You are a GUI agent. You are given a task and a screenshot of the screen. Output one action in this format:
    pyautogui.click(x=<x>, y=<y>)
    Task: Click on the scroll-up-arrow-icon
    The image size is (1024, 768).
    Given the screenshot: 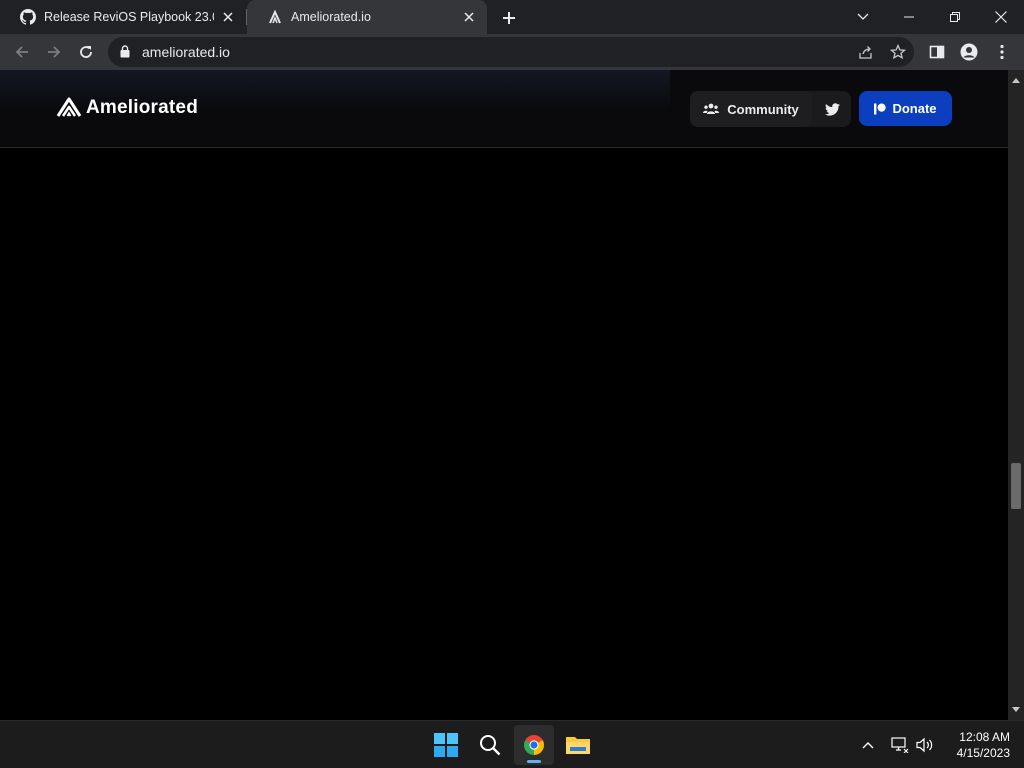 What is the action you would take?
    pyautogui.click(x=1016, y=80)
    